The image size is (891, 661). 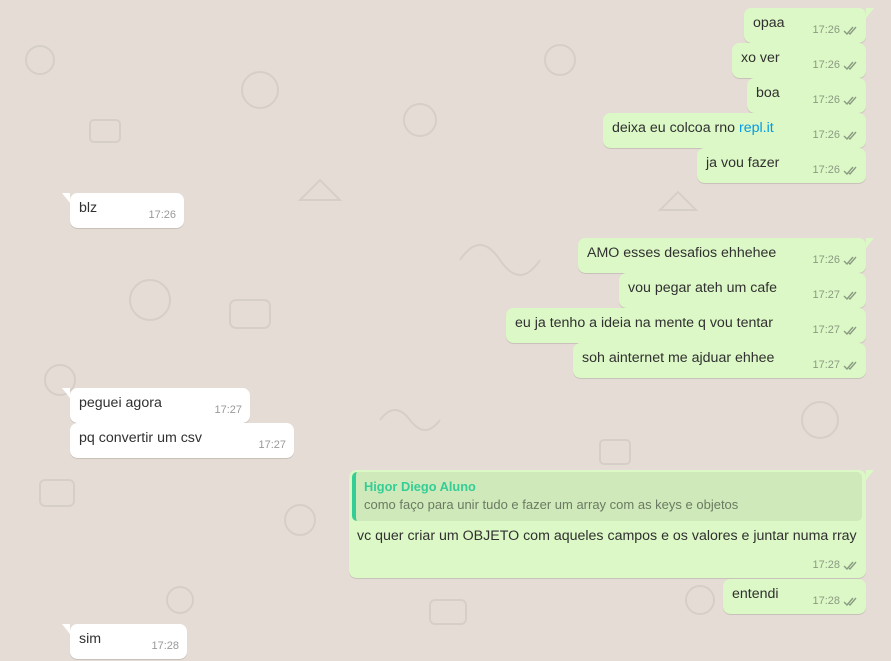 I want to click on message-text: soh ainternet me ajduar ehhee, so click(x=678, y=358).